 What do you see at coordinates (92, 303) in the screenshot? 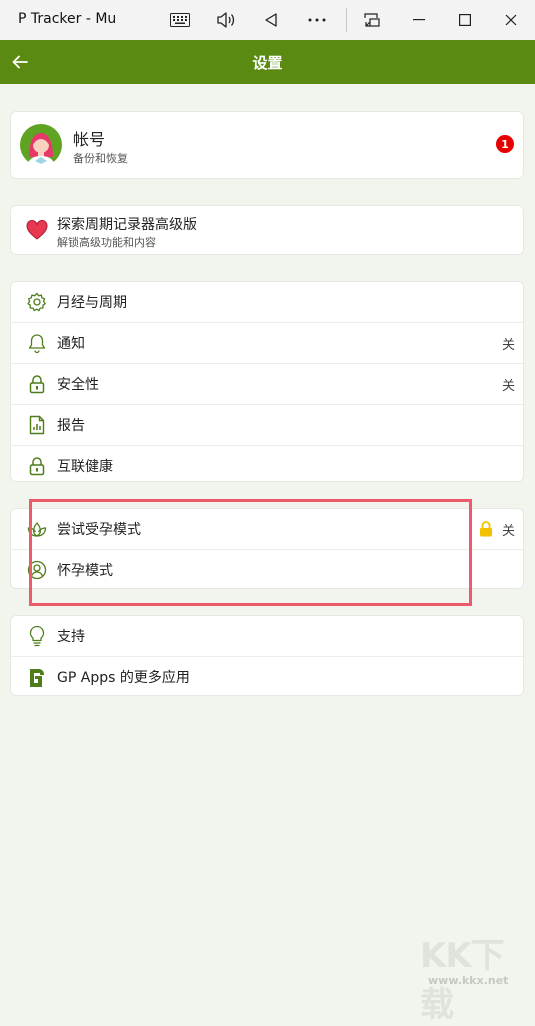
I see `row-label: 月经与周期` at bounding box center [92, 303].